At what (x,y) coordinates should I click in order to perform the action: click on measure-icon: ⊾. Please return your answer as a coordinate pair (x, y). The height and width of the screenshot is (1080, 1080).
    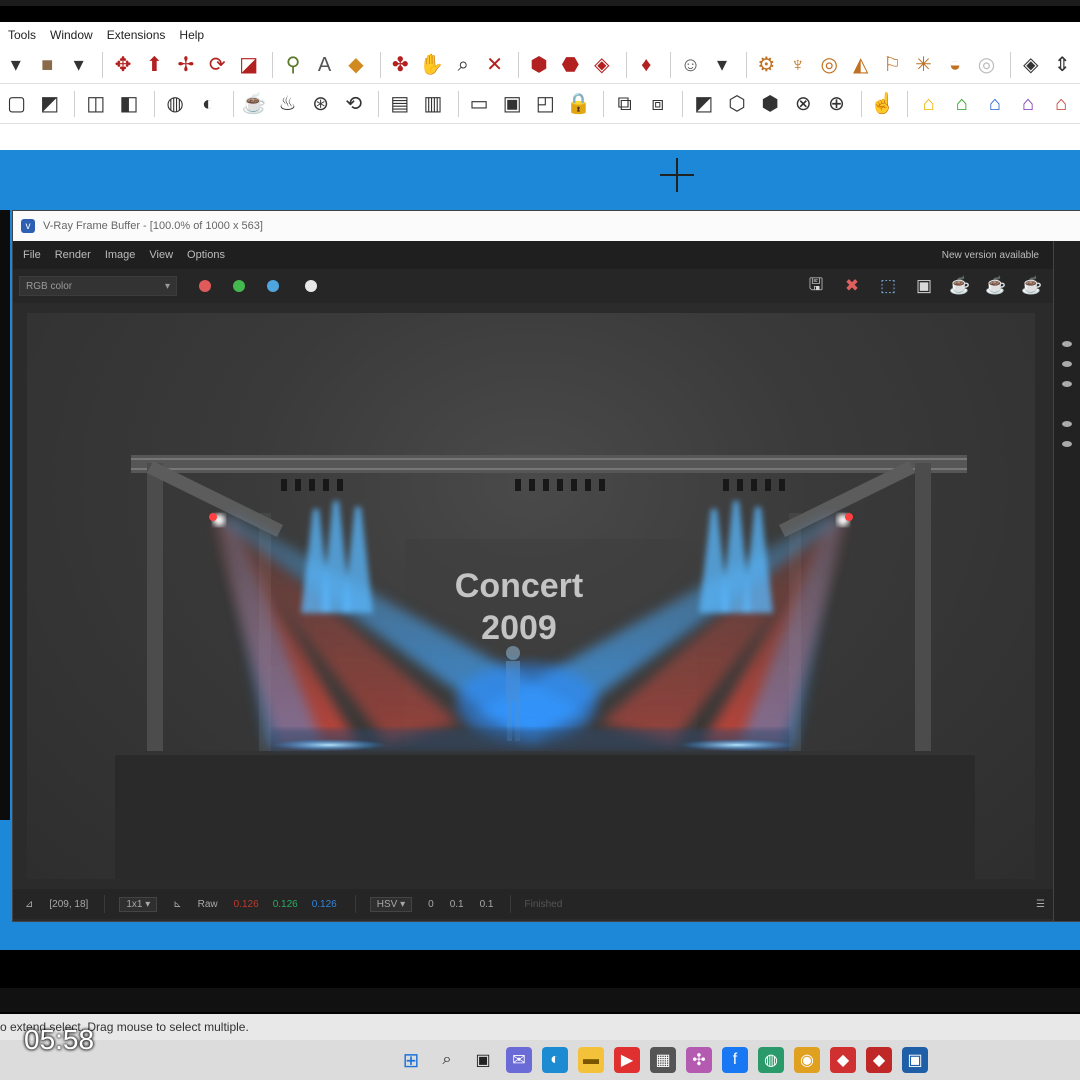
    Looking at the image, I should click on (177, 904).